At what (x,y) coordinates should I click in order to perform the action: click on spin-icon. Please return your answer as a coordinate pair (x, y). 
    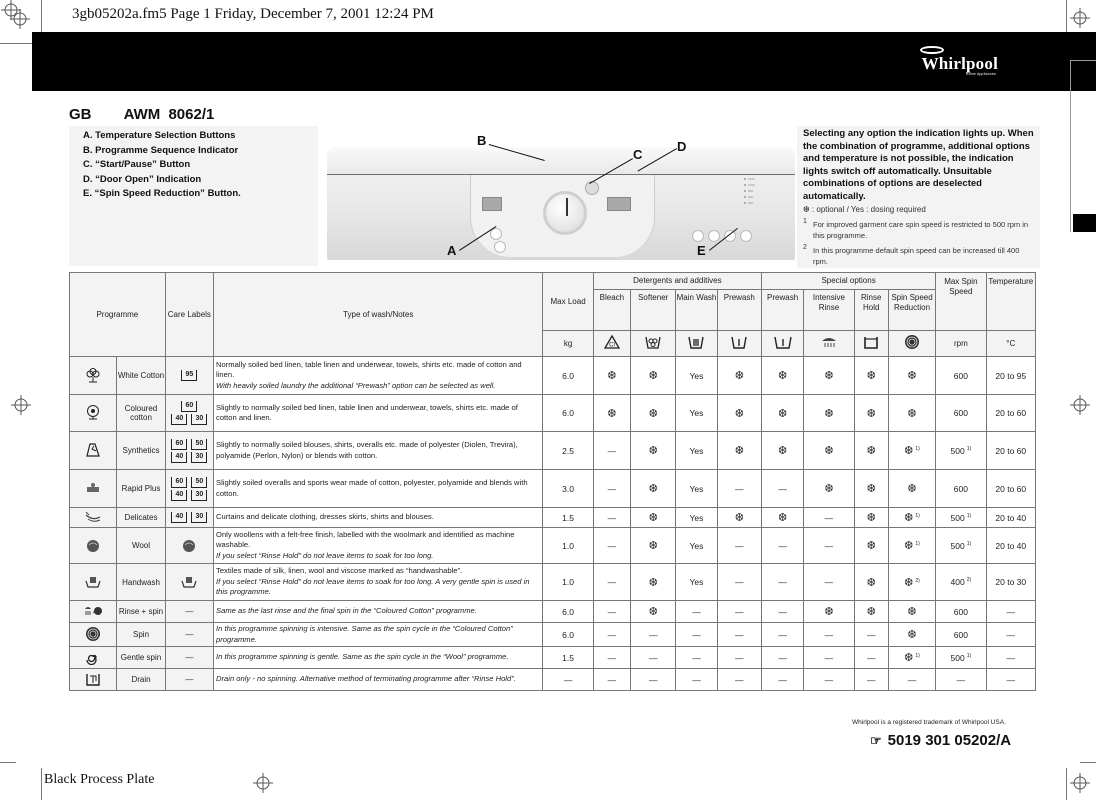
    Looking at the image, I should click on (93, 634).